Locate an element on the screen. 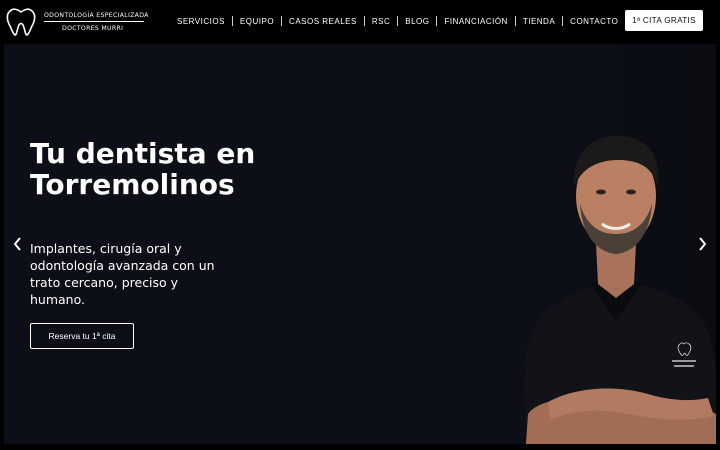 The image size is (720, 450). nav-item-casos-reales: CASOS REALES is located at coordinates (323, 21).